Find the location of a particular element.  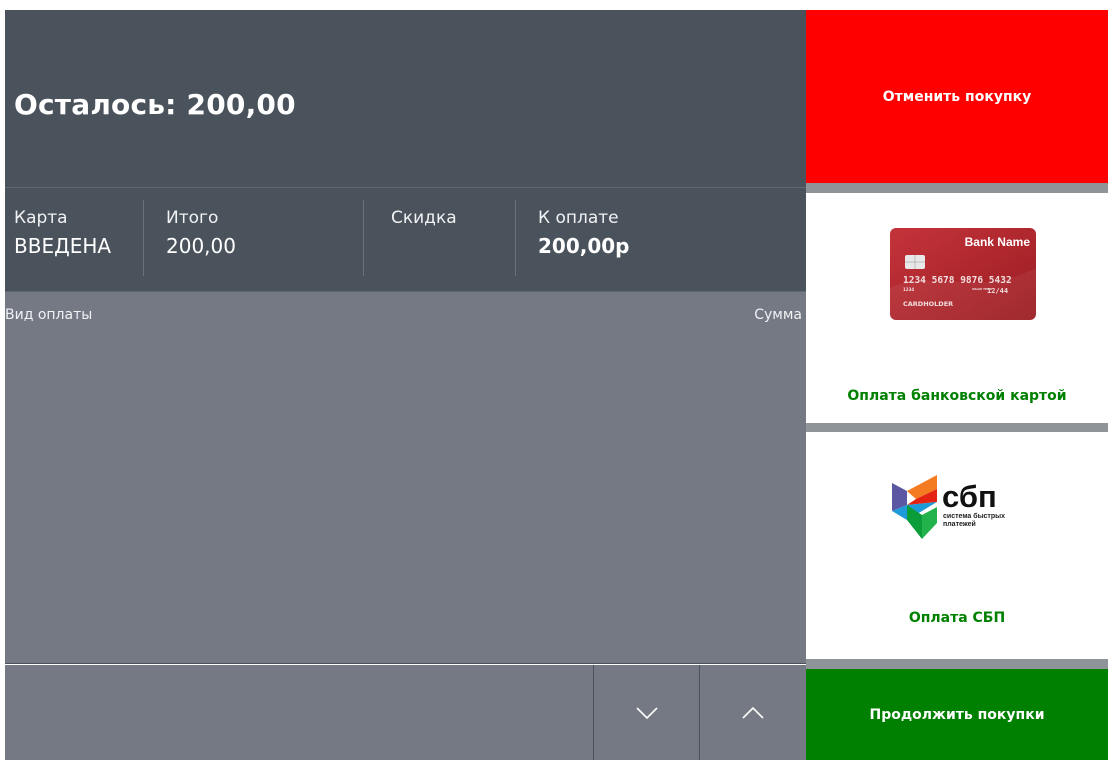

card-status-cell: Карта ВВЕДЕНА is located at coordinates (62, 234).